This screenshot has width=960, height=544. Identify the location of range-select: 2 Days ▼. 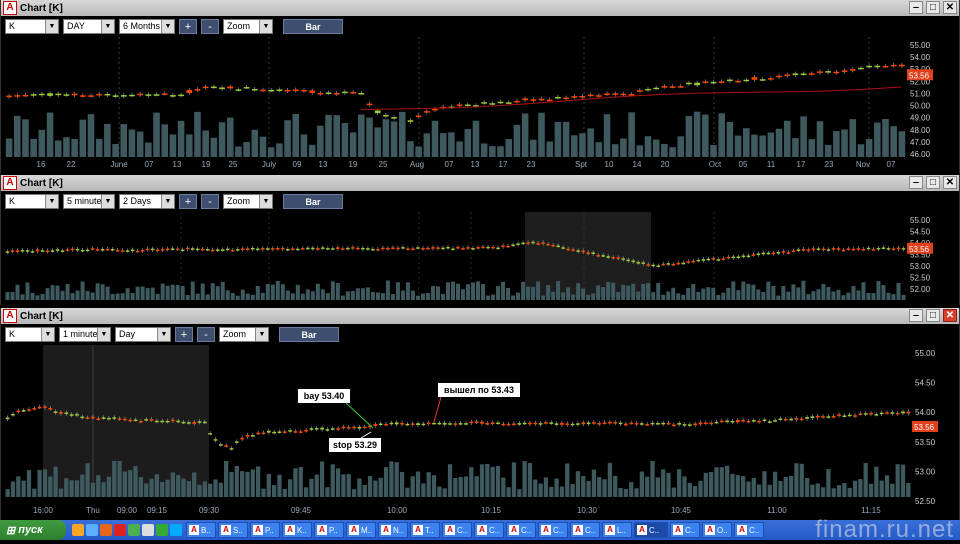
(147, 201).